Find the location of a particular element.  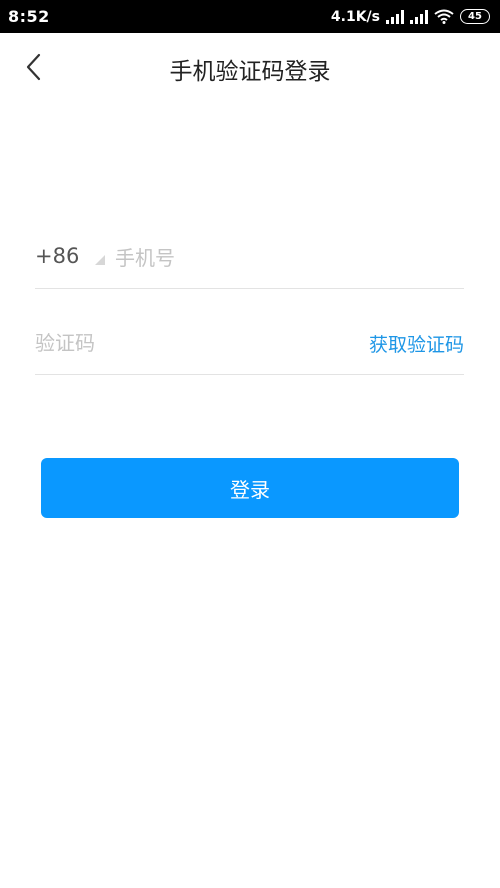

get-code-button: 获取验证码 is located at coordinates (416, 343).